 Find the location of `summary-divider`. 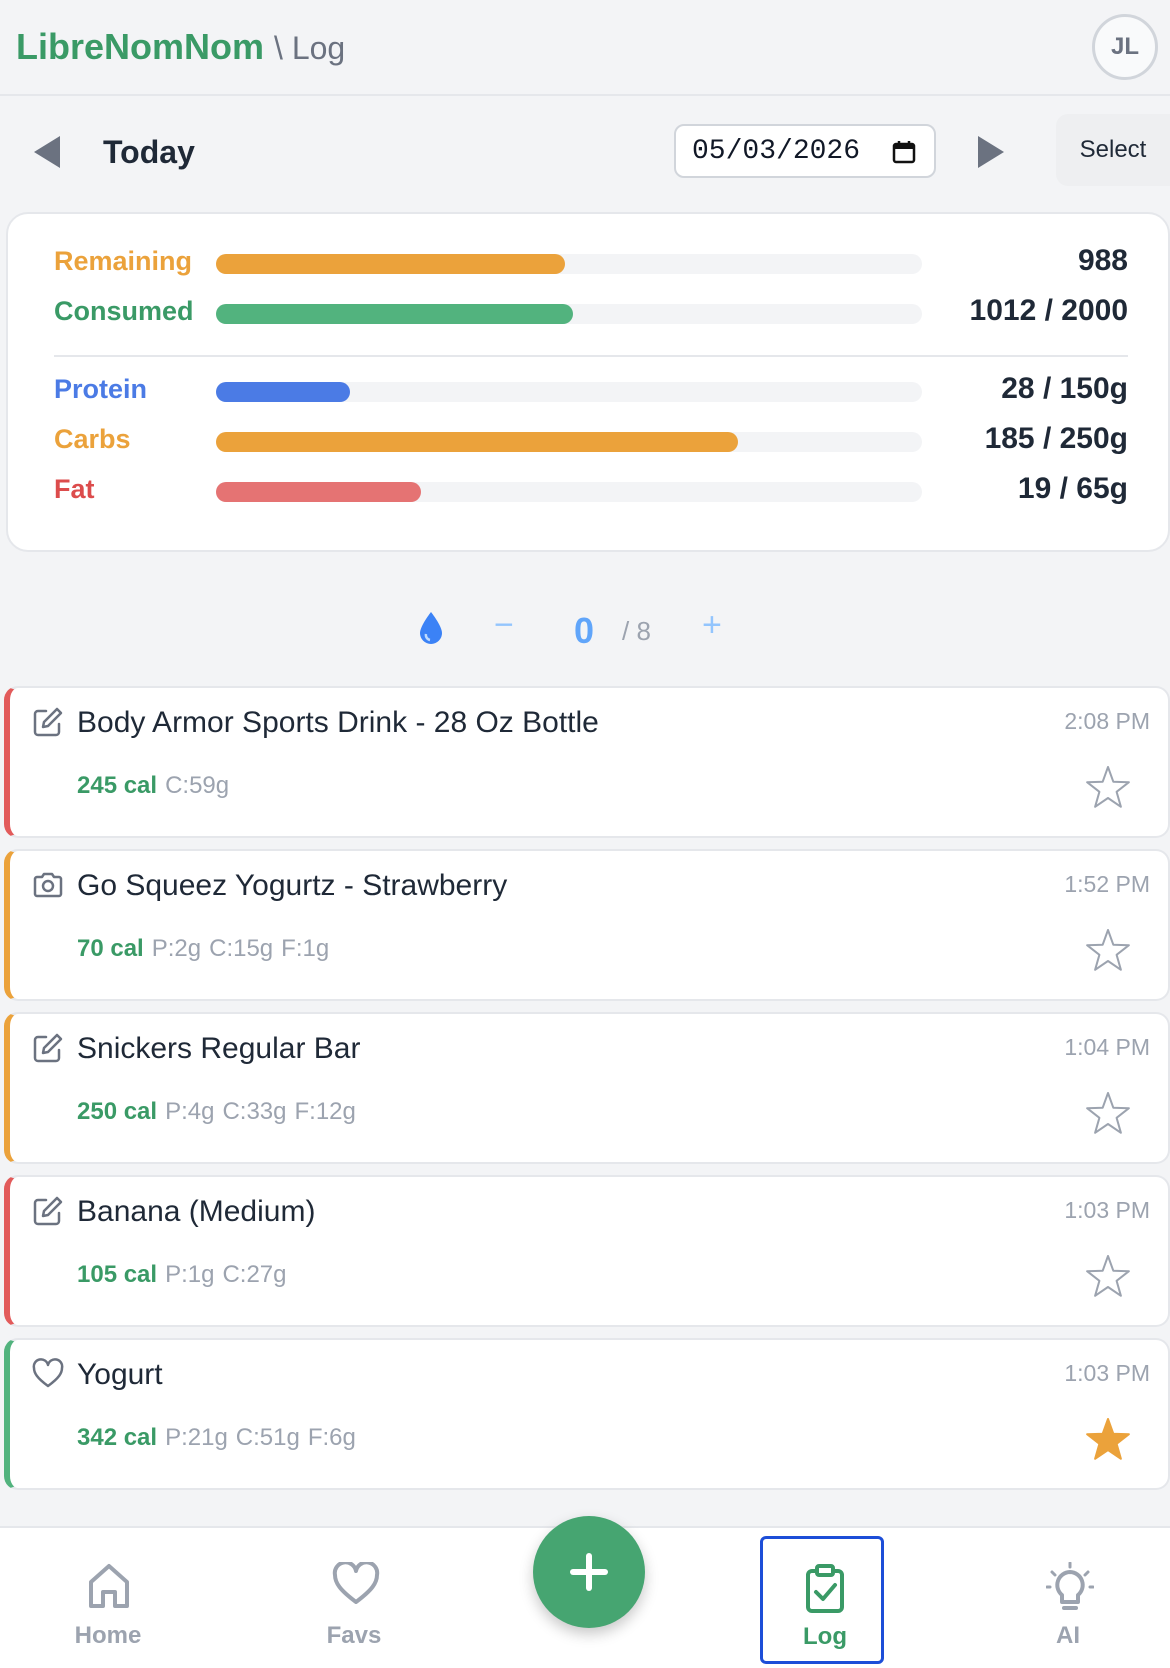

summary-divider is located at coordinates (591, 356).